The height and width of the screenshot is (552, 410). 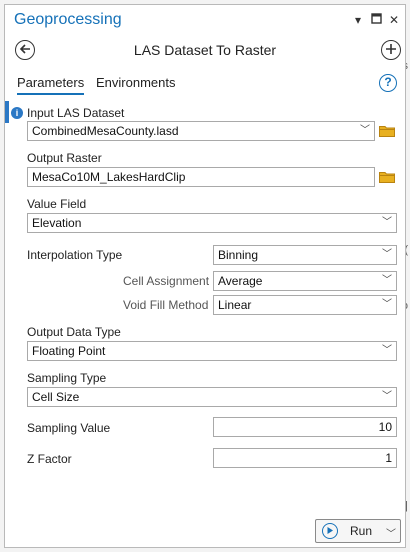 What do you see at coordinates (358, 20) in the screenshot?
I see `pane-options-icon: ▾` at bounding box center [358, 20].